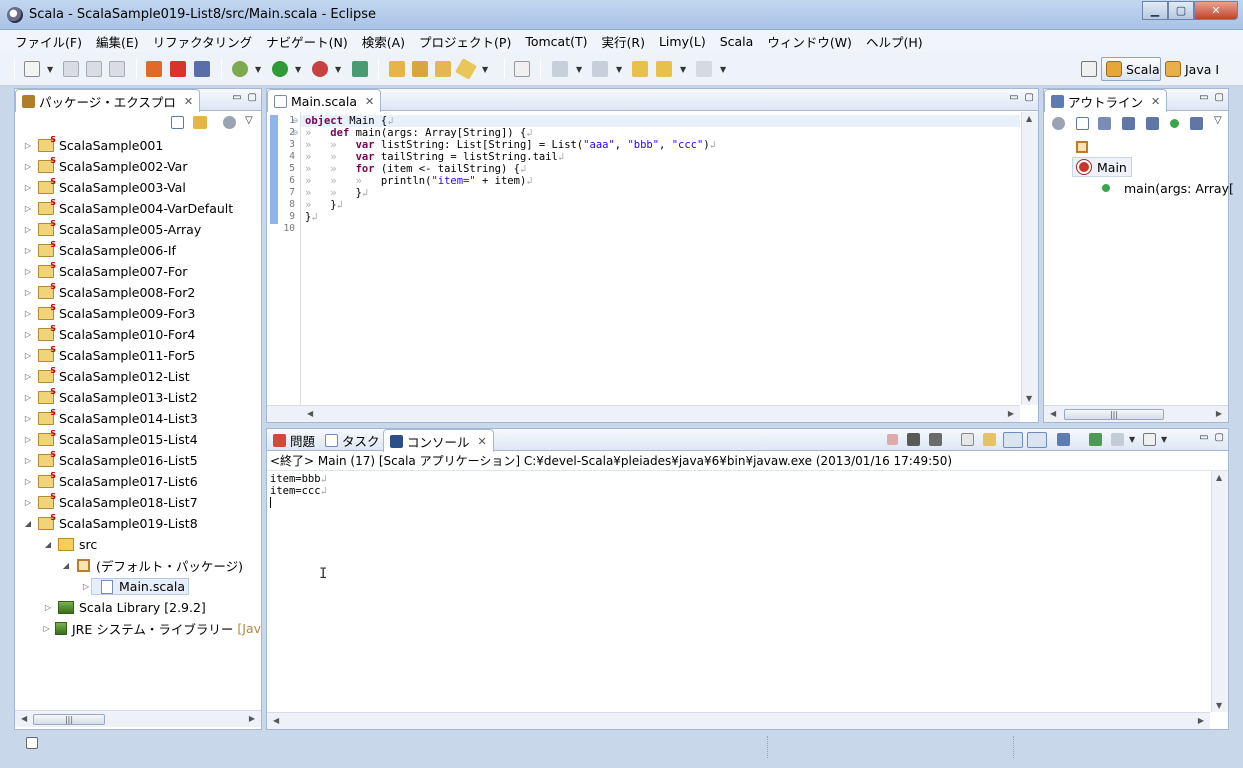  I want to click on outline-package-item, so click(1082, 147).